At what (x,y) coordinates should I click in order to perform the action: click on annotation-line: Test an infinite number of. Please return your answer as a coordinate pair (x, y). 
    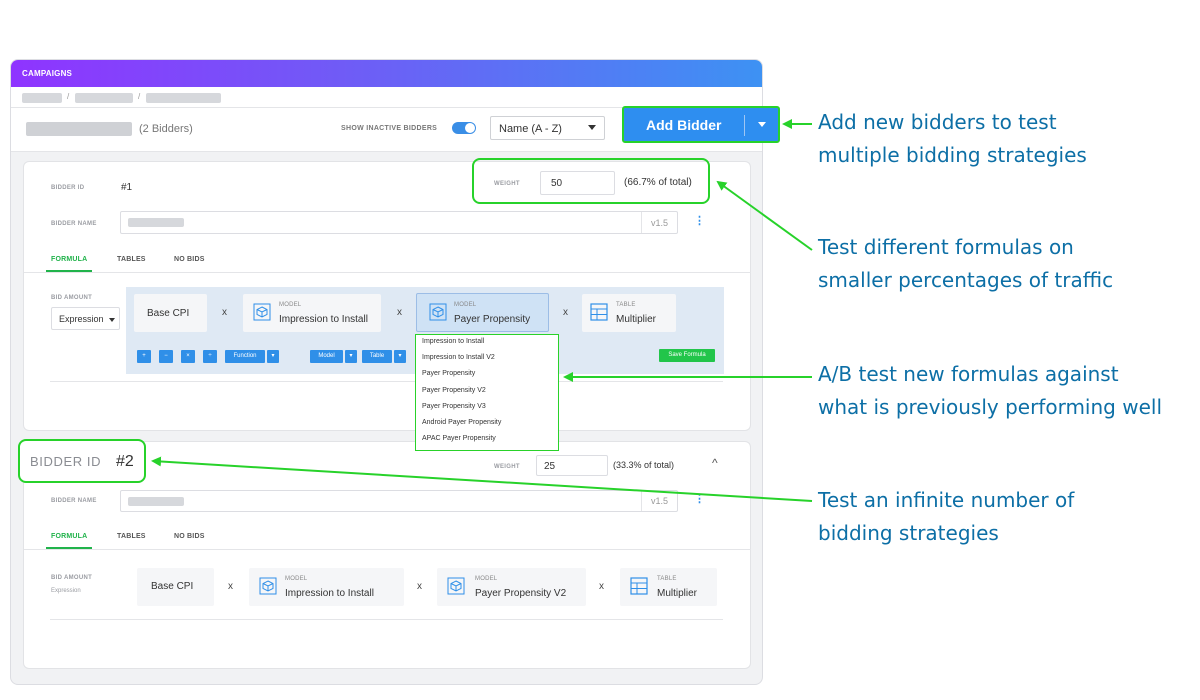
    Looking at the image, I should click on (946, 500).